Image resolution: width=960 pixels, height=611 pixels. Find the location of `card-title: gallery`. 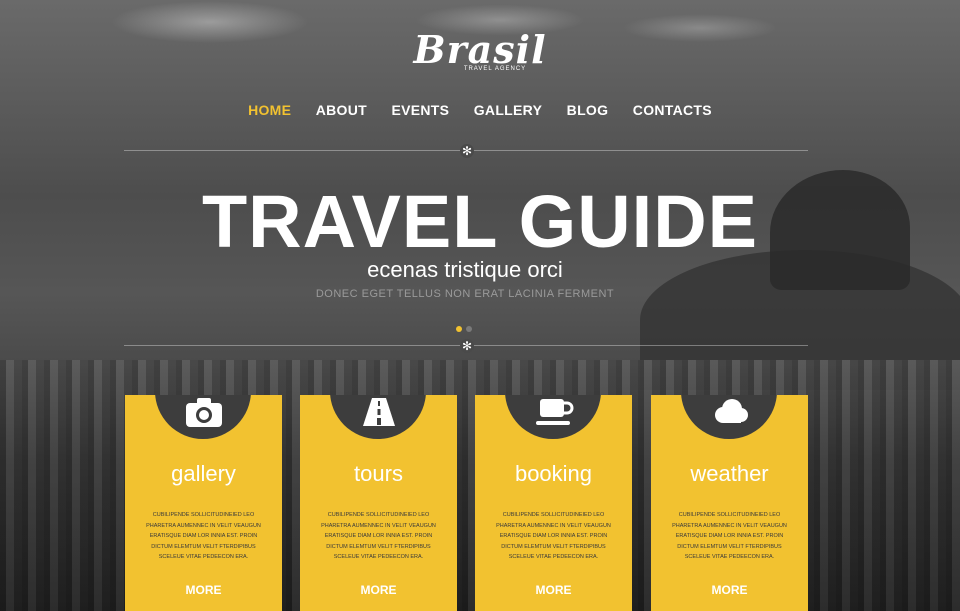

card-title: gallery is located at coordinates (203, 473).